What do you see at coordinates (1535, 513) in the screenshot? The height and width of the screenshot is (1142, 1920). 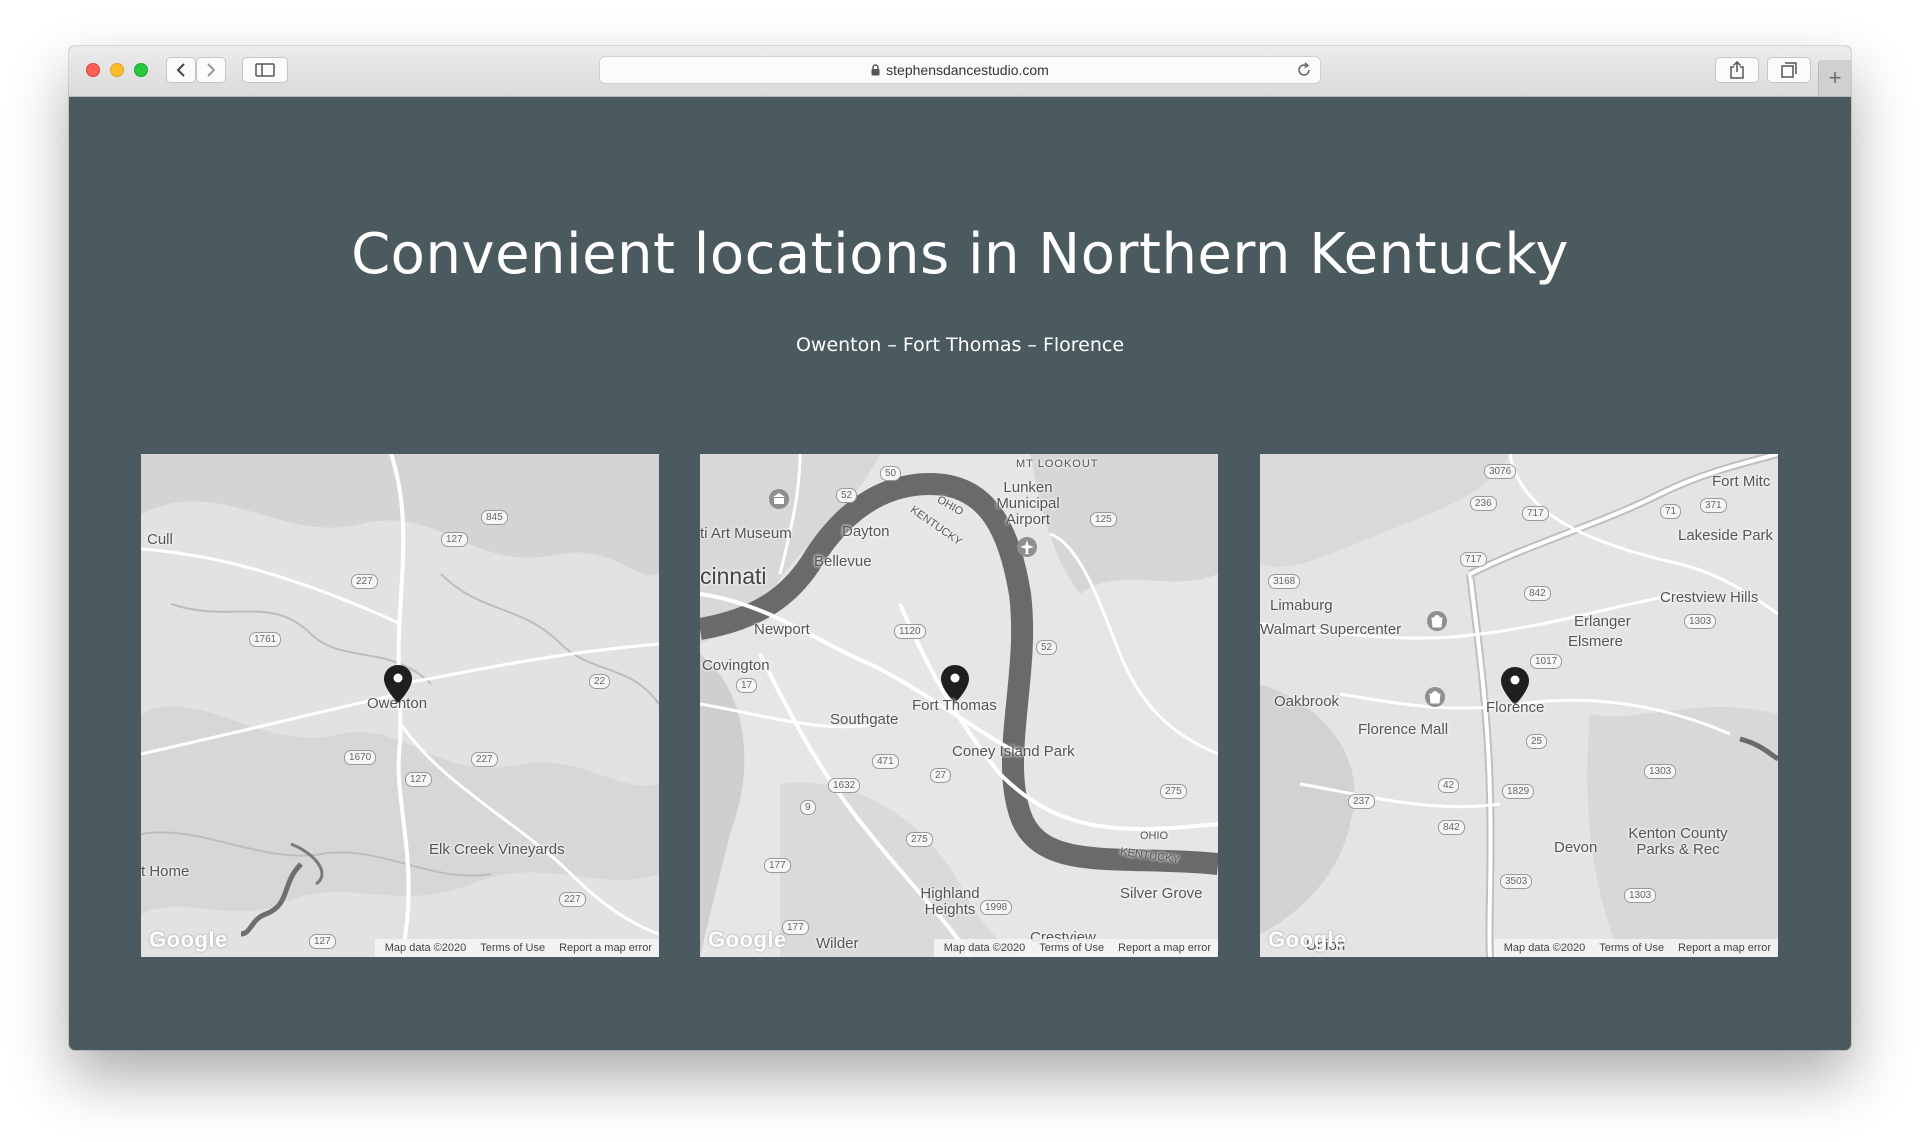 I see `road-shield: 717` at bounding box center [1535, 513].